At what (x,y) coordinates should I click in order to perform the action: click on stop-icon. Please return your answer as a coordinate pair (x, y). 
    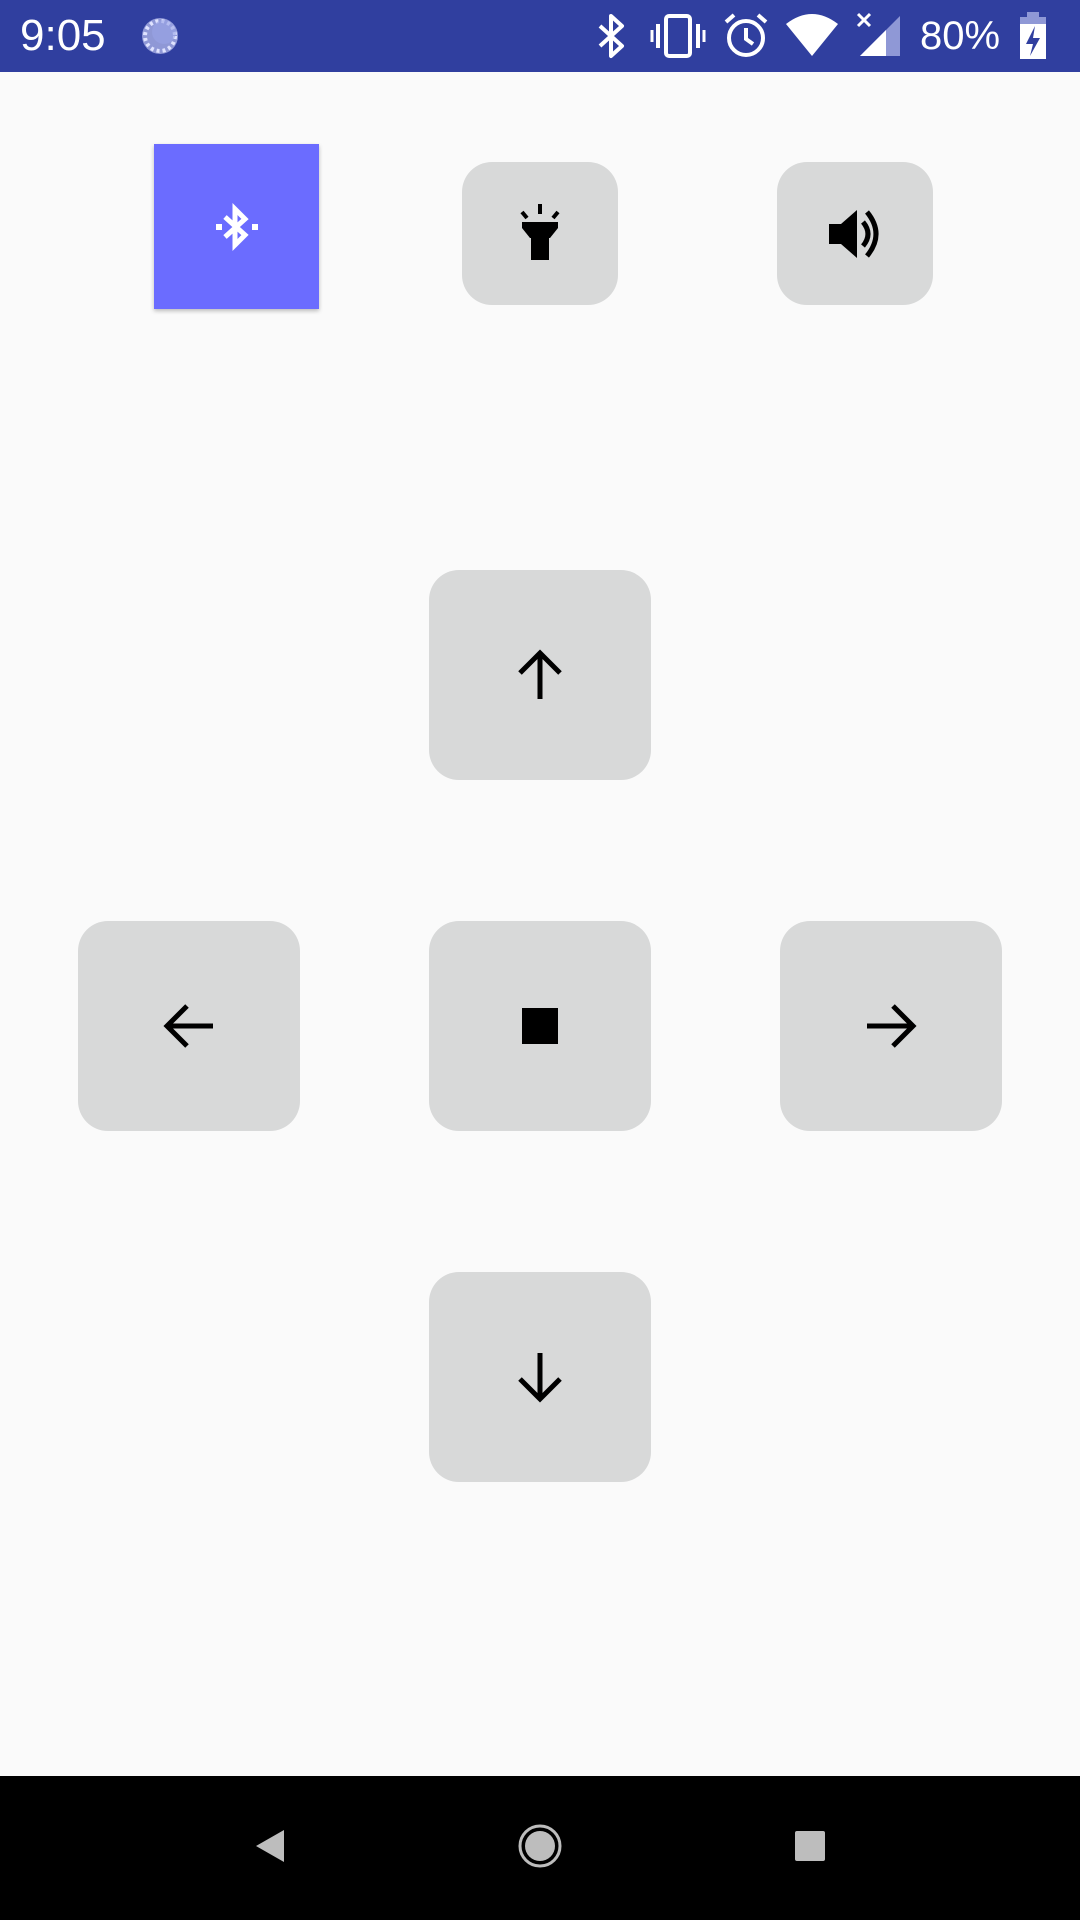
    Looking at the image, I should click on (540, 1026).